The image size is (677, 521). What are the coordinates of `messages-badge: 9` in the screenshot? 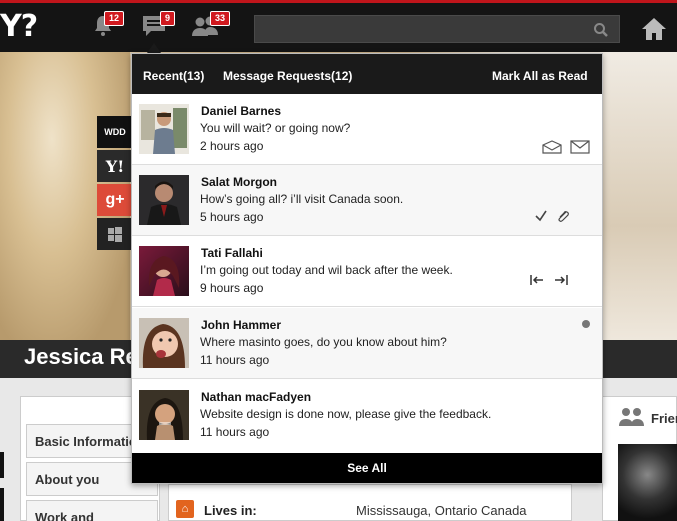 It's located at (168, 18).